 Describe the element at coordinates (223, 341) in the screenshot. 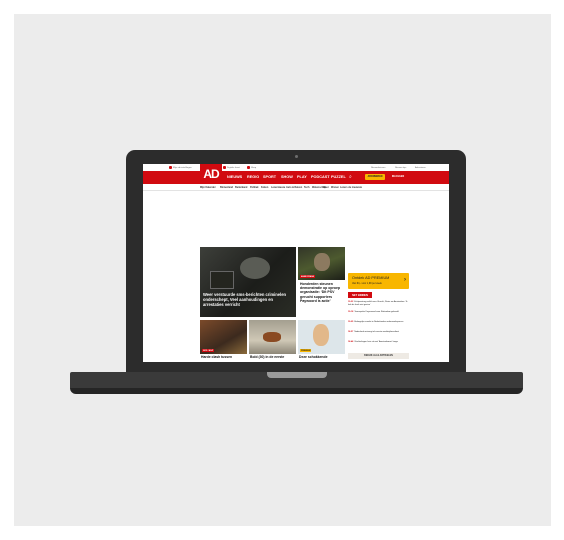

I see `headline-tile-bottom-1: NOS / ANP Harde clash tussen` at that location.